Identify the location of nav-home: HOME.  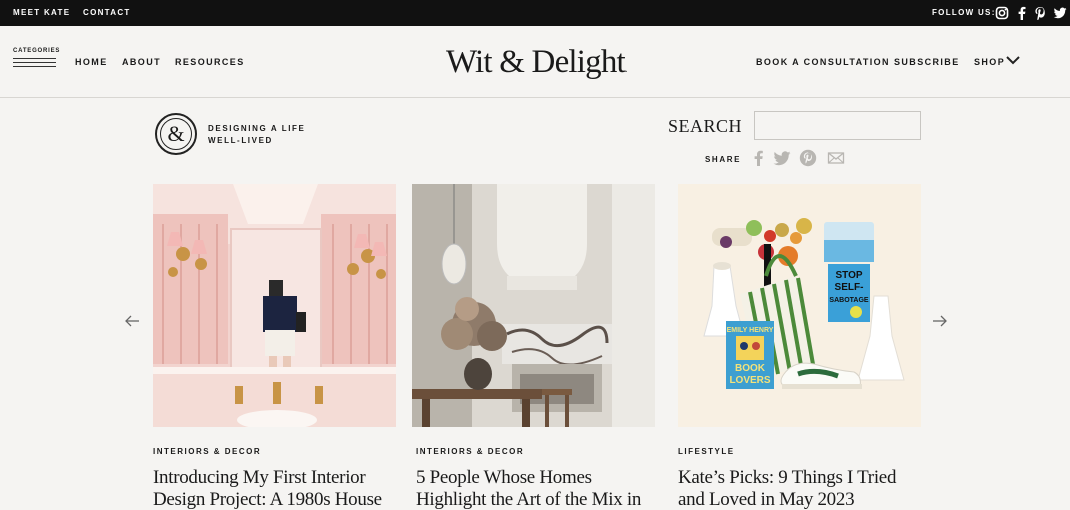
(91, 62).